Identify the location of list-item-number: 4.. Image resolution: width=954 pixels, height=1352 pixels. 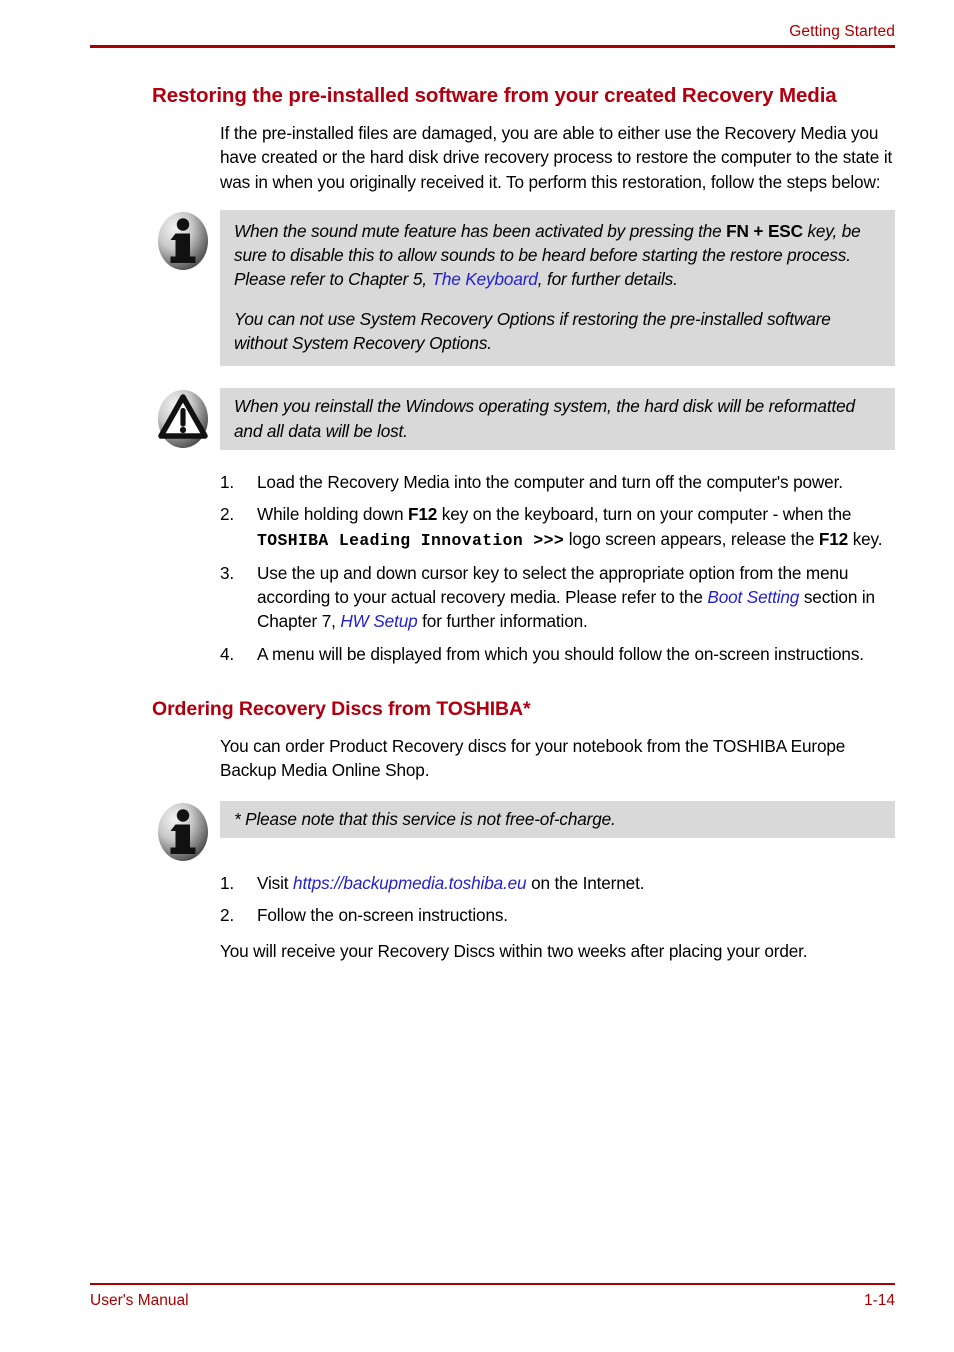
(227, 653).